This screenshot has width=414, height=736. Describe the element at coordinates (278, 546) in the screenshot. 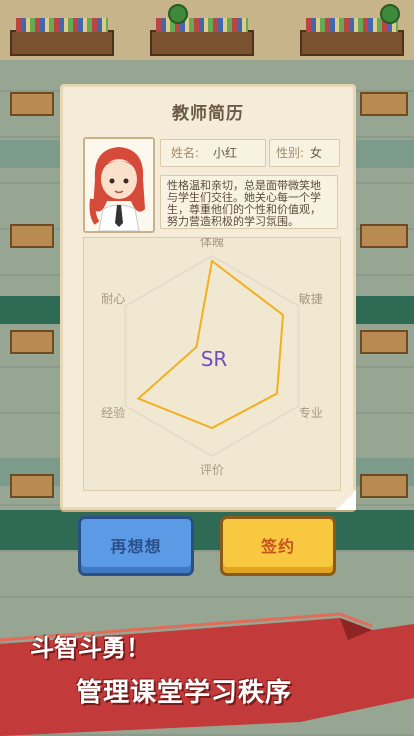

I see `sign-button: 签约` at that location.